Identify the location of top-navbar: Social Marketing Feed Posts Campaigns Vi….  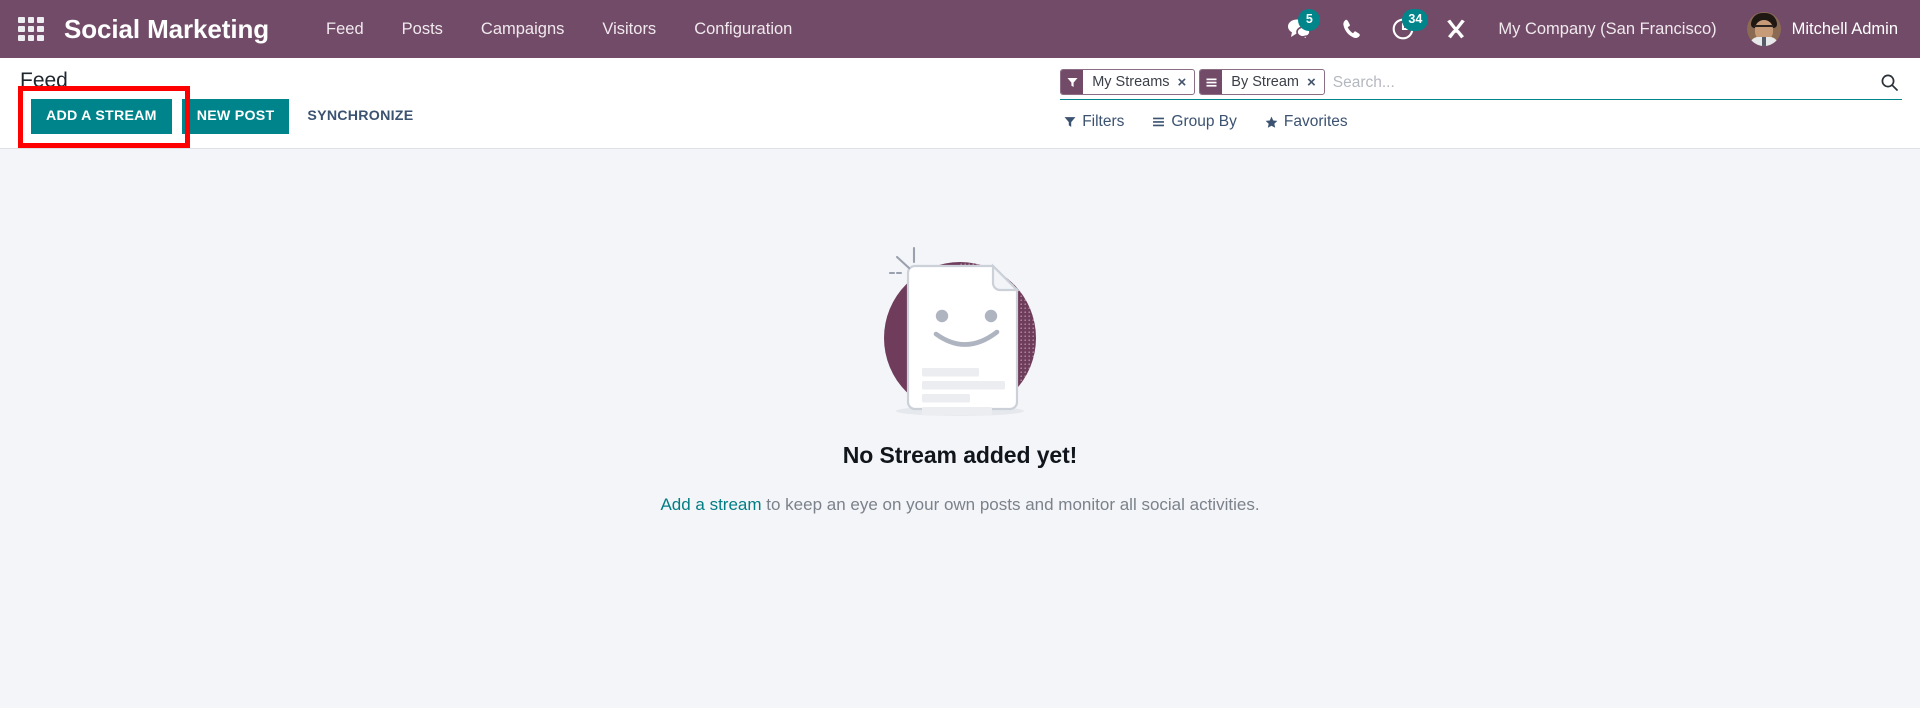
(960, 29).